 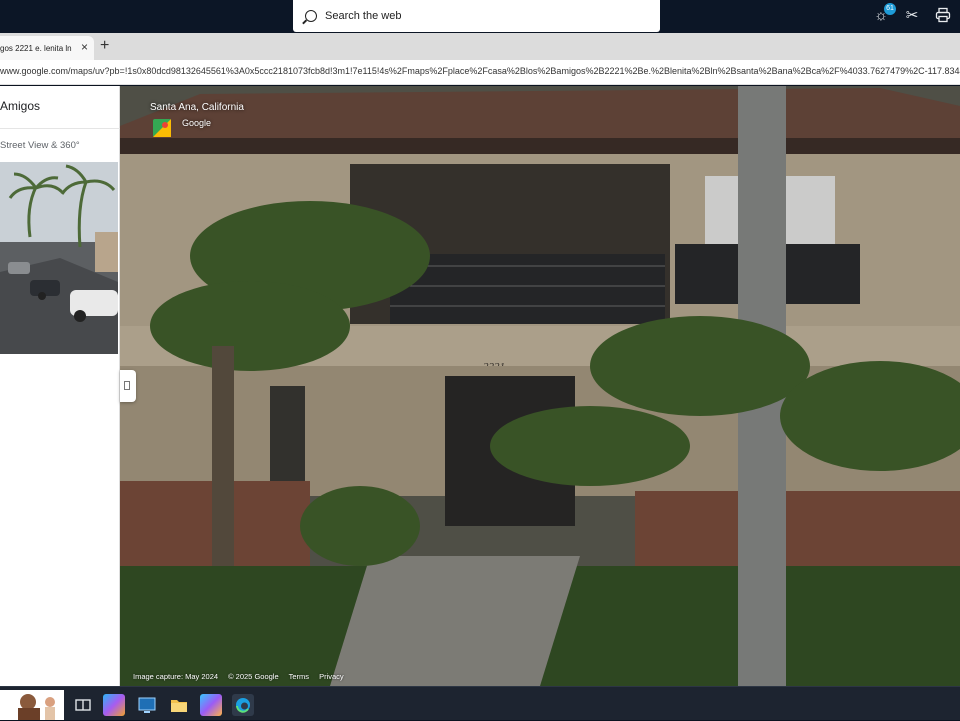 I want to click on street-view-thumbnail, so click(x=59, y=258).